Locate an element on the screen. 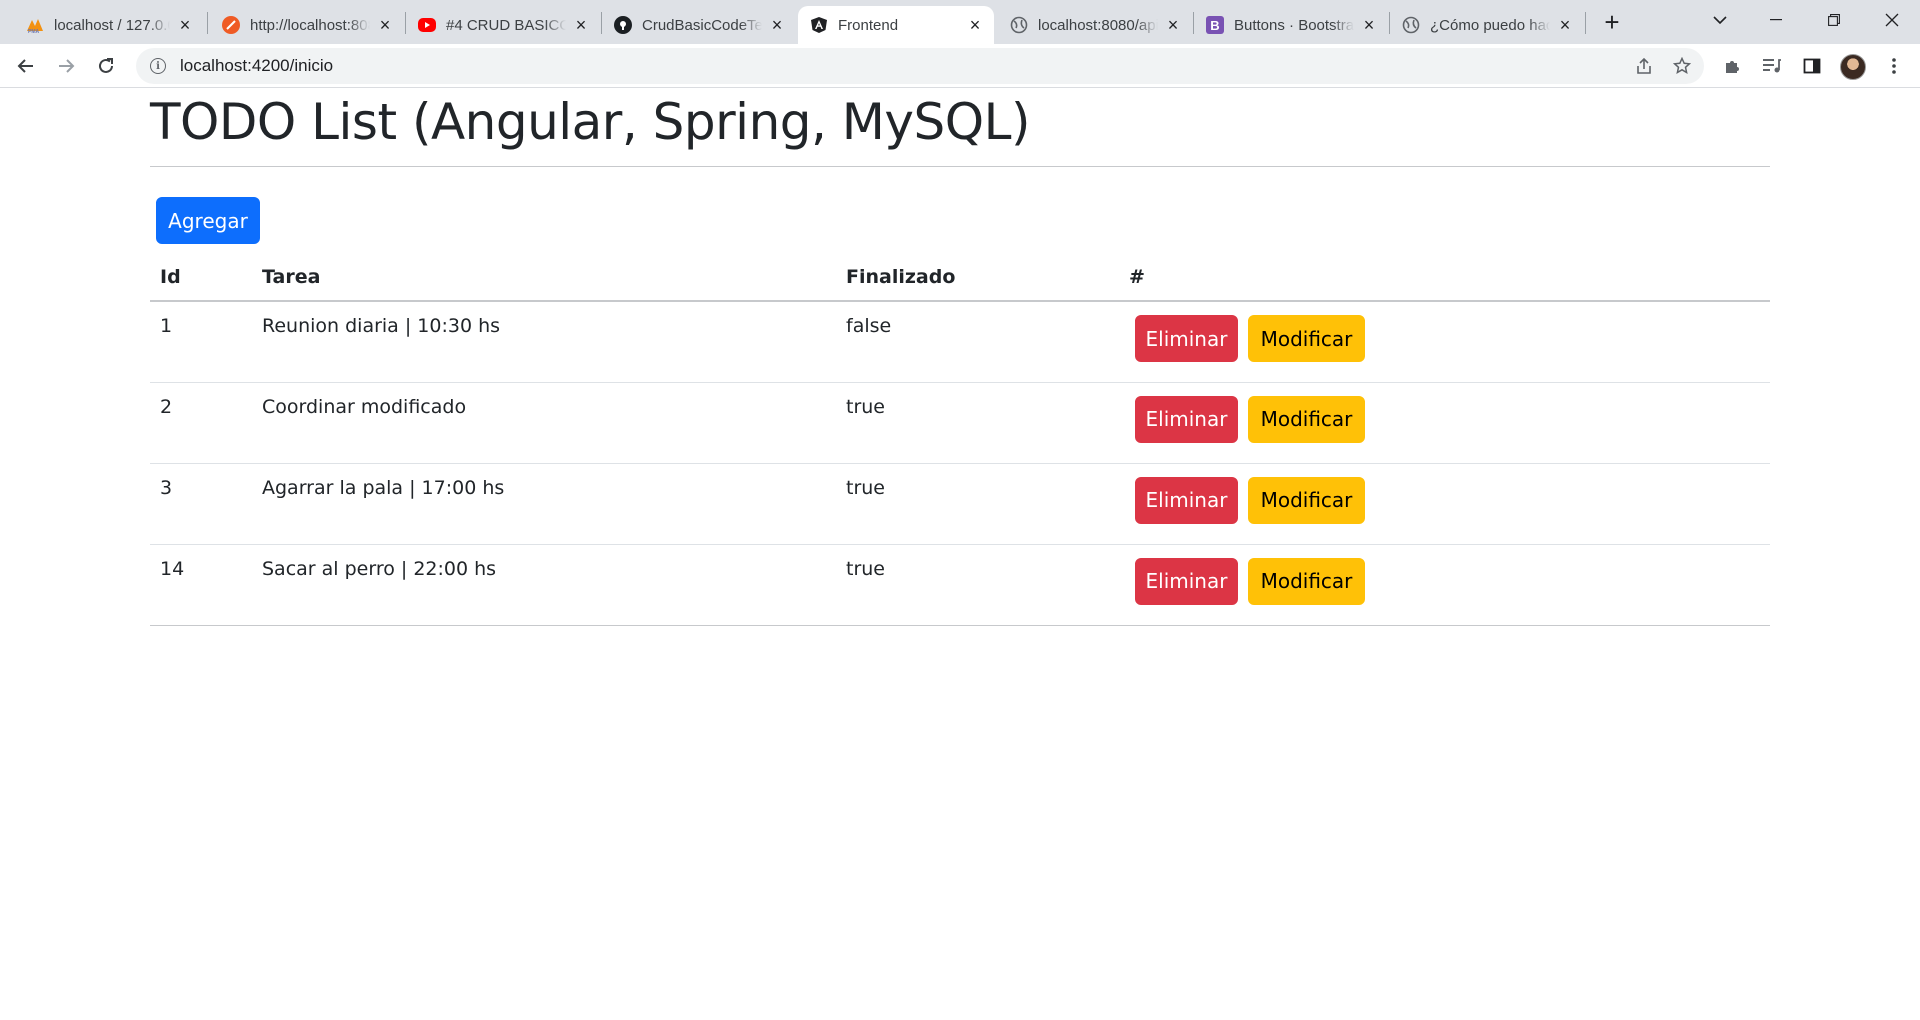 Image resolution: width=1920 pixels, height=1020 pixels. share-icon is located at coordinates (1644, 66).